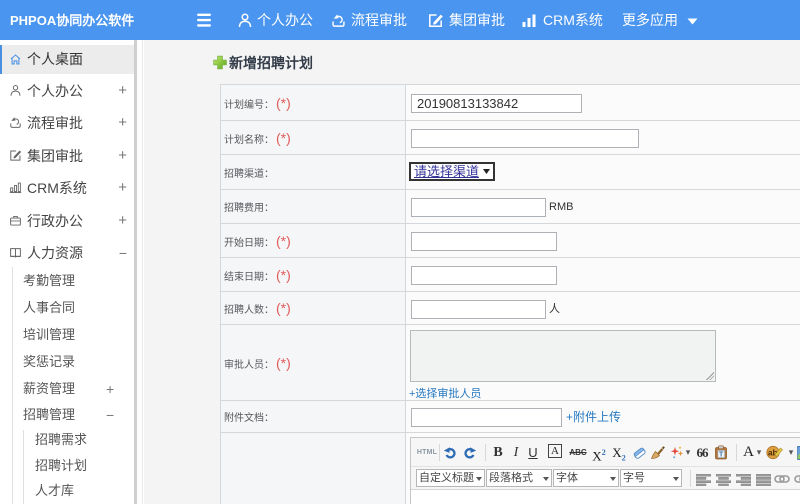 The image size is (800, 504). Describe the element at coordinates (721, 454) in the screenshot. I see `svg-text: T` at that location.